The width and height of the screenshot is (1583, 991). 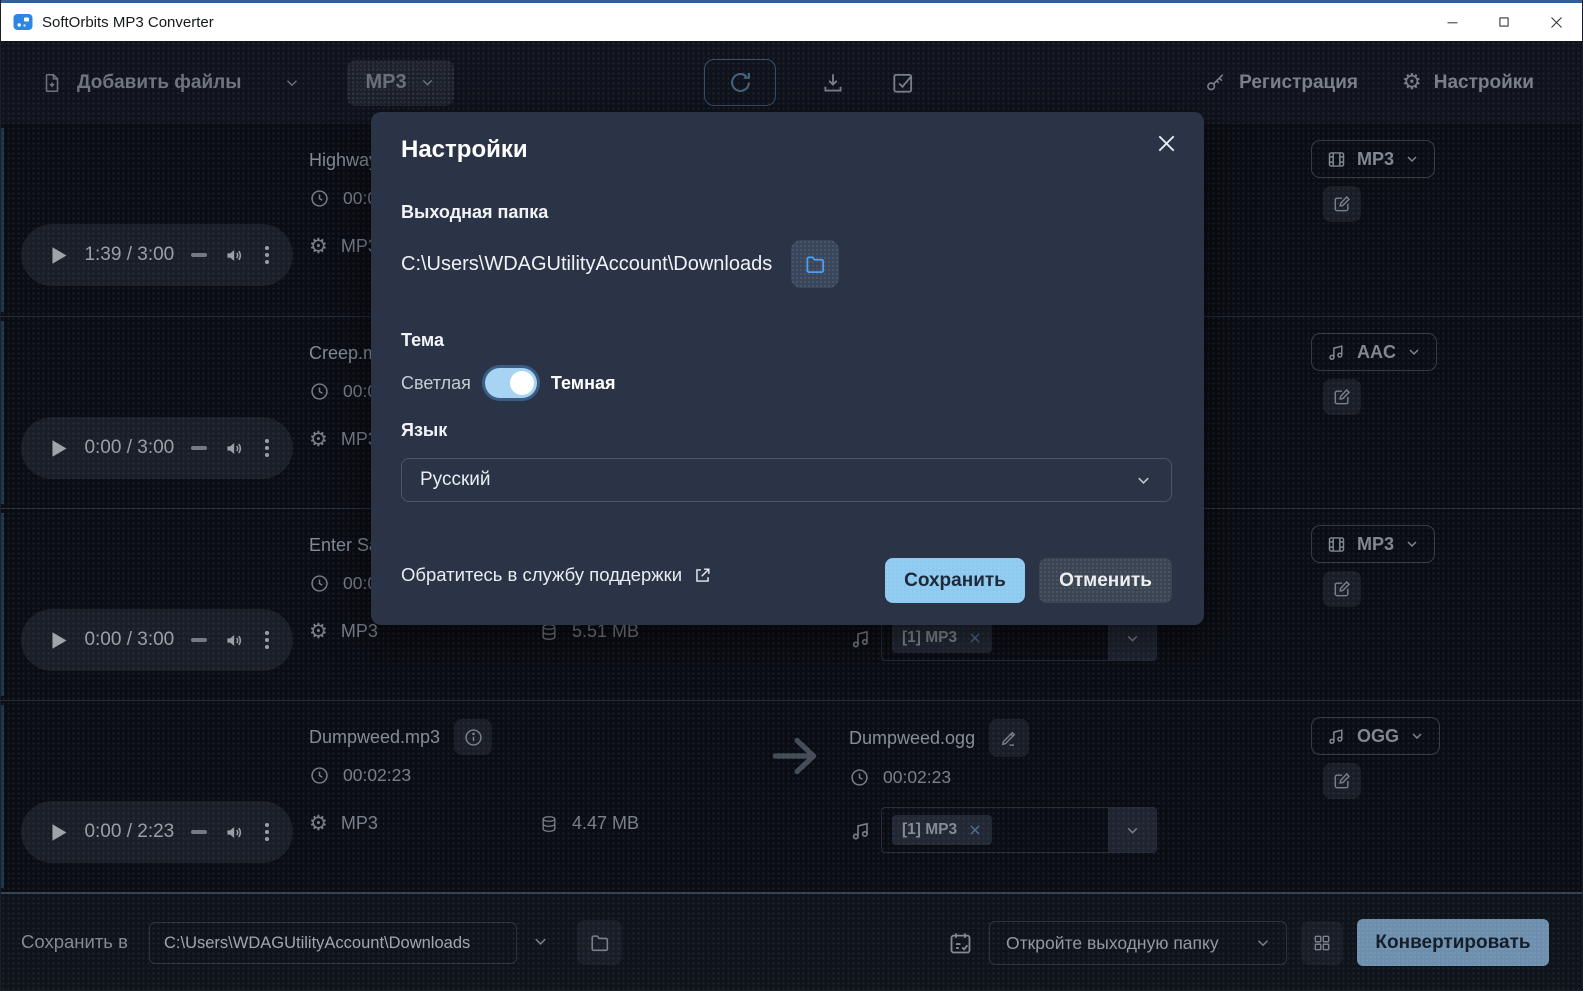 I want to click on dialog-close-button, so click(x=1166, y=143).